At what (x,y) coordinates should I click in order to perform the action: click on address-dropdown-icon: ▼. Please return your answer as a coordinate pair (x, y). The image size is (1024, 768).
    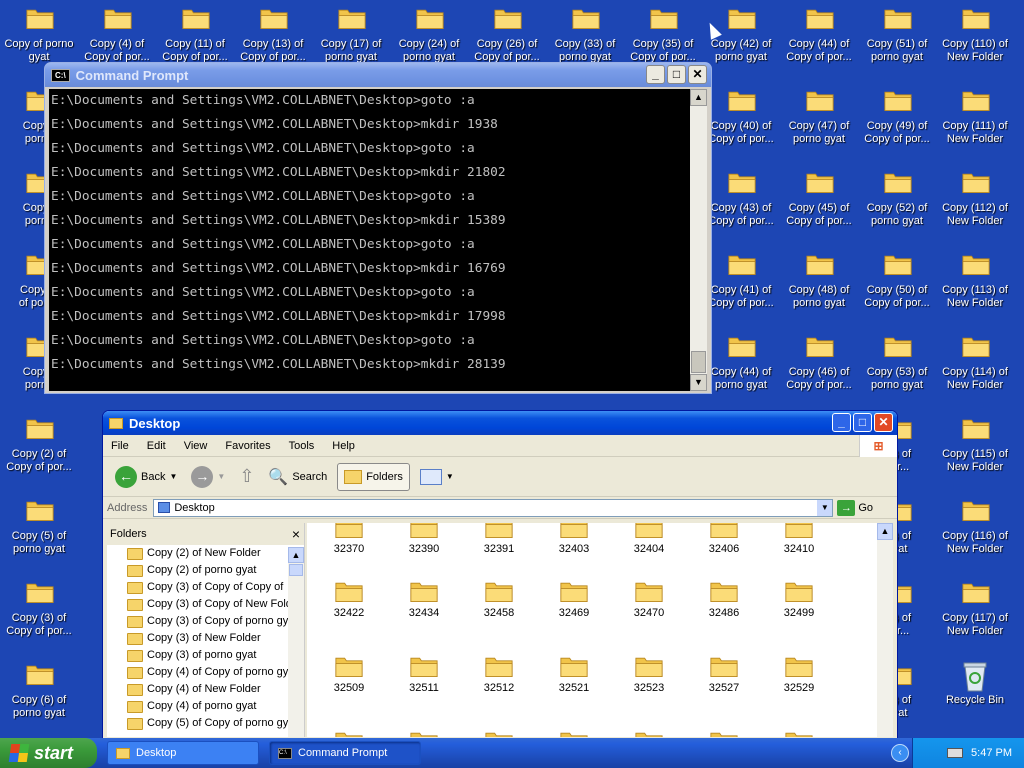
    Looking at the image, I should click on (825, 507).